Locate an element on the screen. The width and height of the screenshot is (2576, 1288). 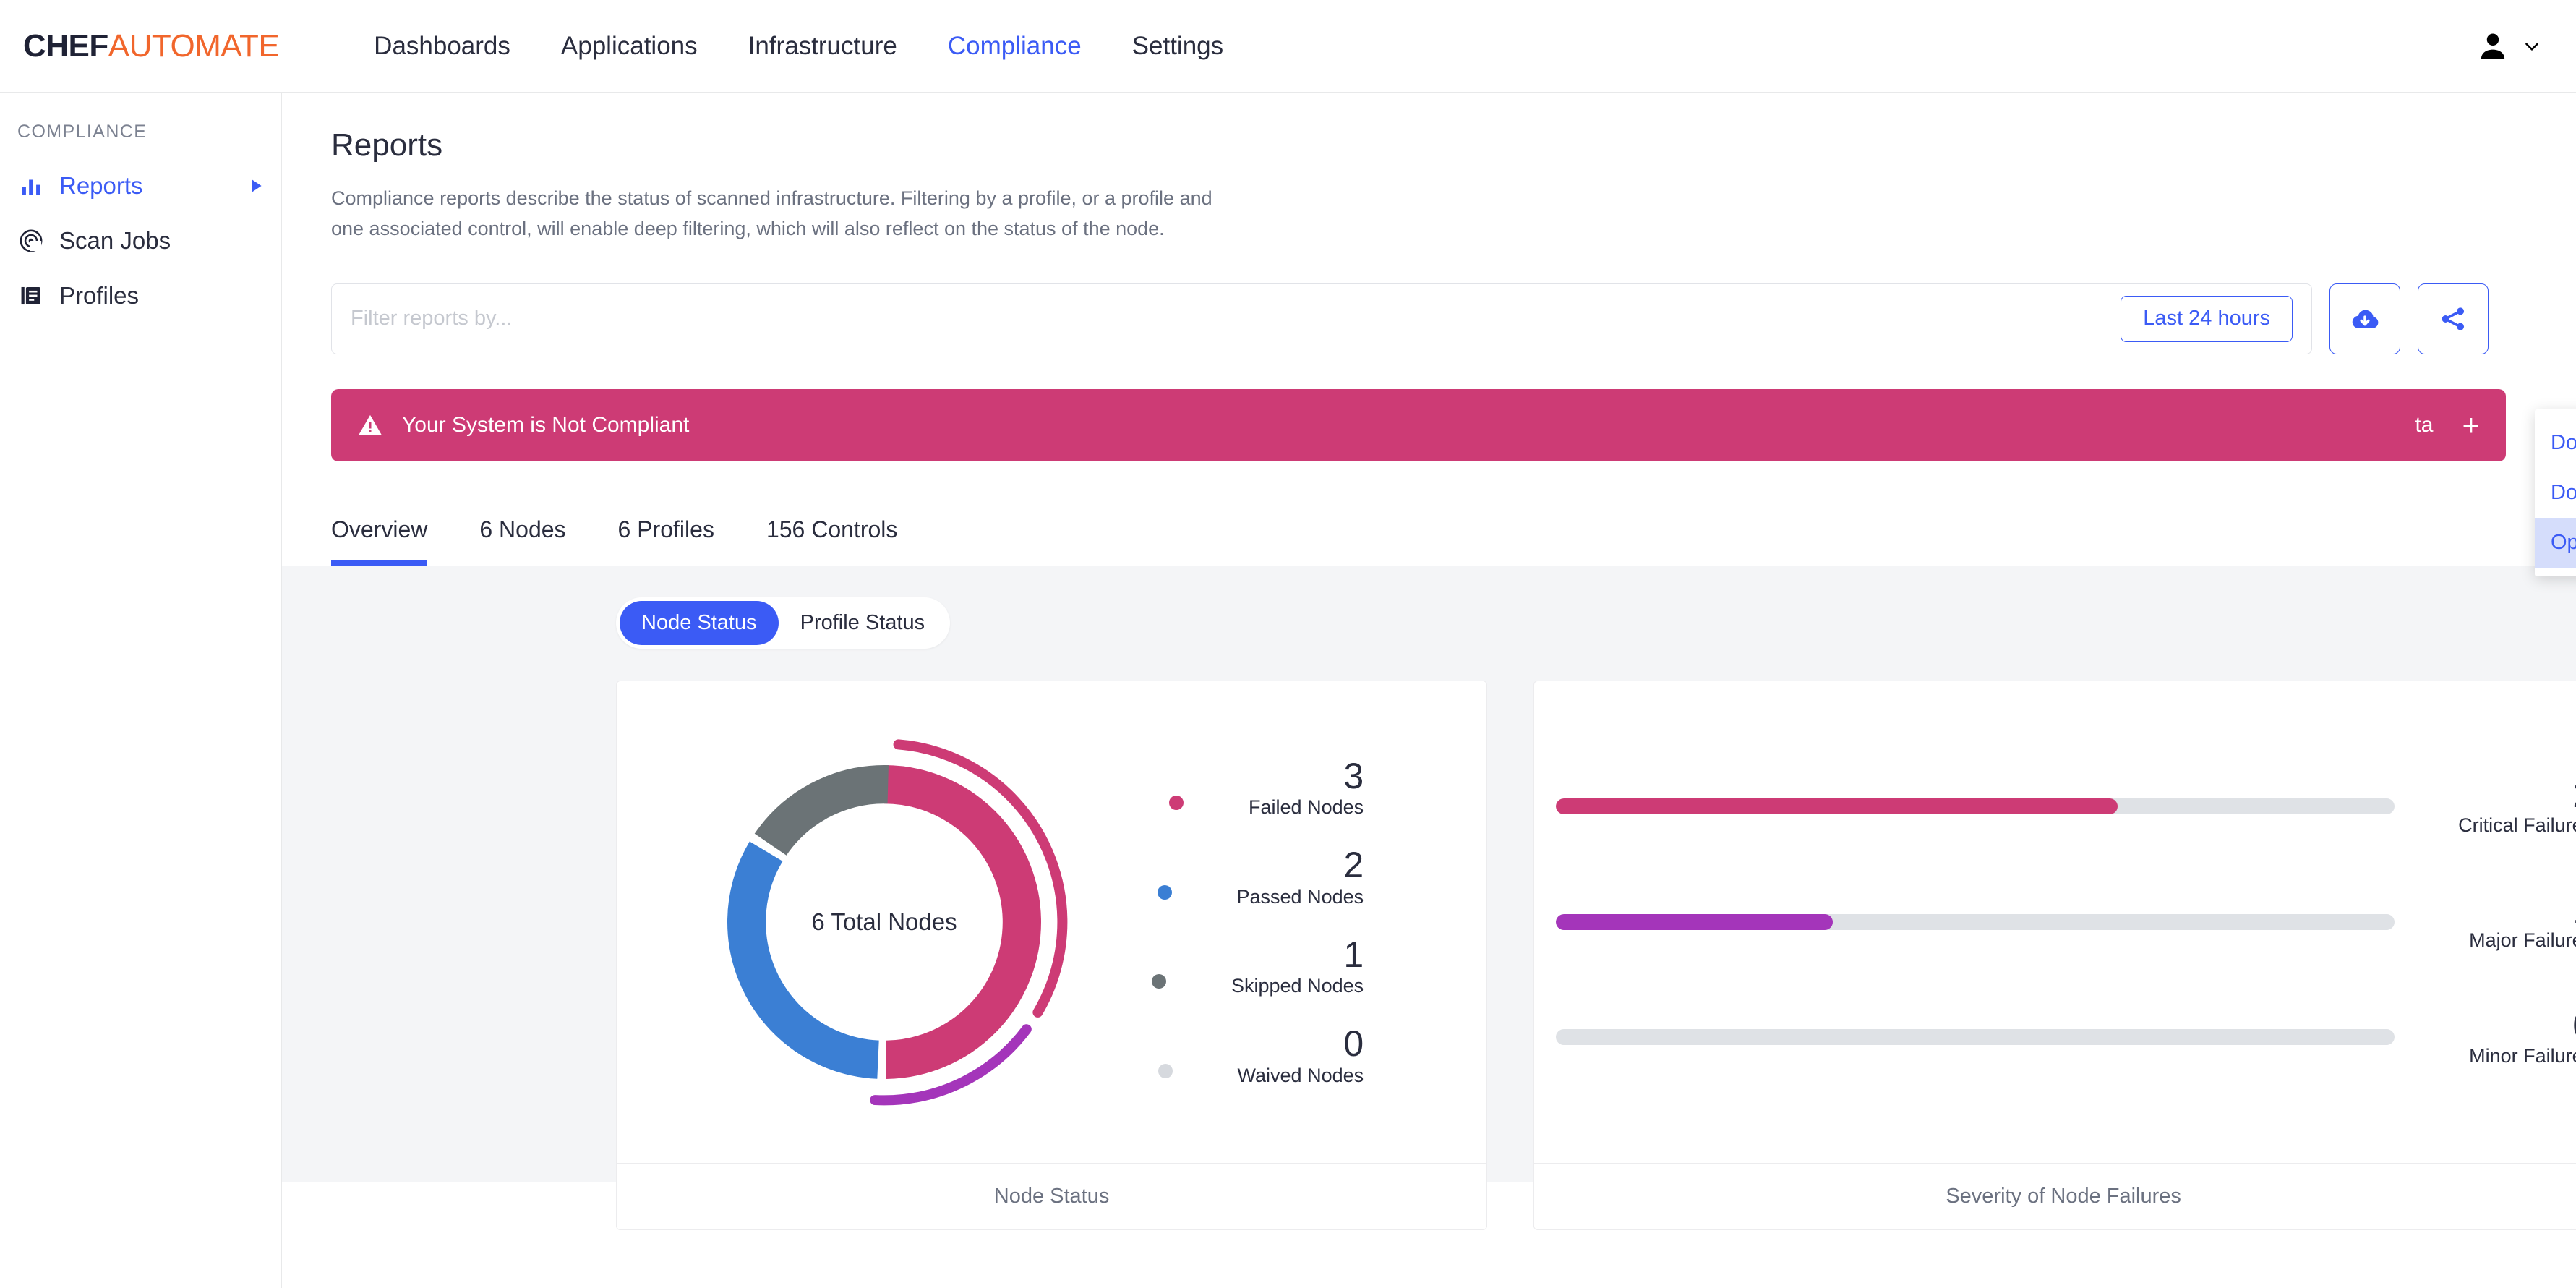
alert-message: Your System is Not Compliant is located at coordinates (546, 424).